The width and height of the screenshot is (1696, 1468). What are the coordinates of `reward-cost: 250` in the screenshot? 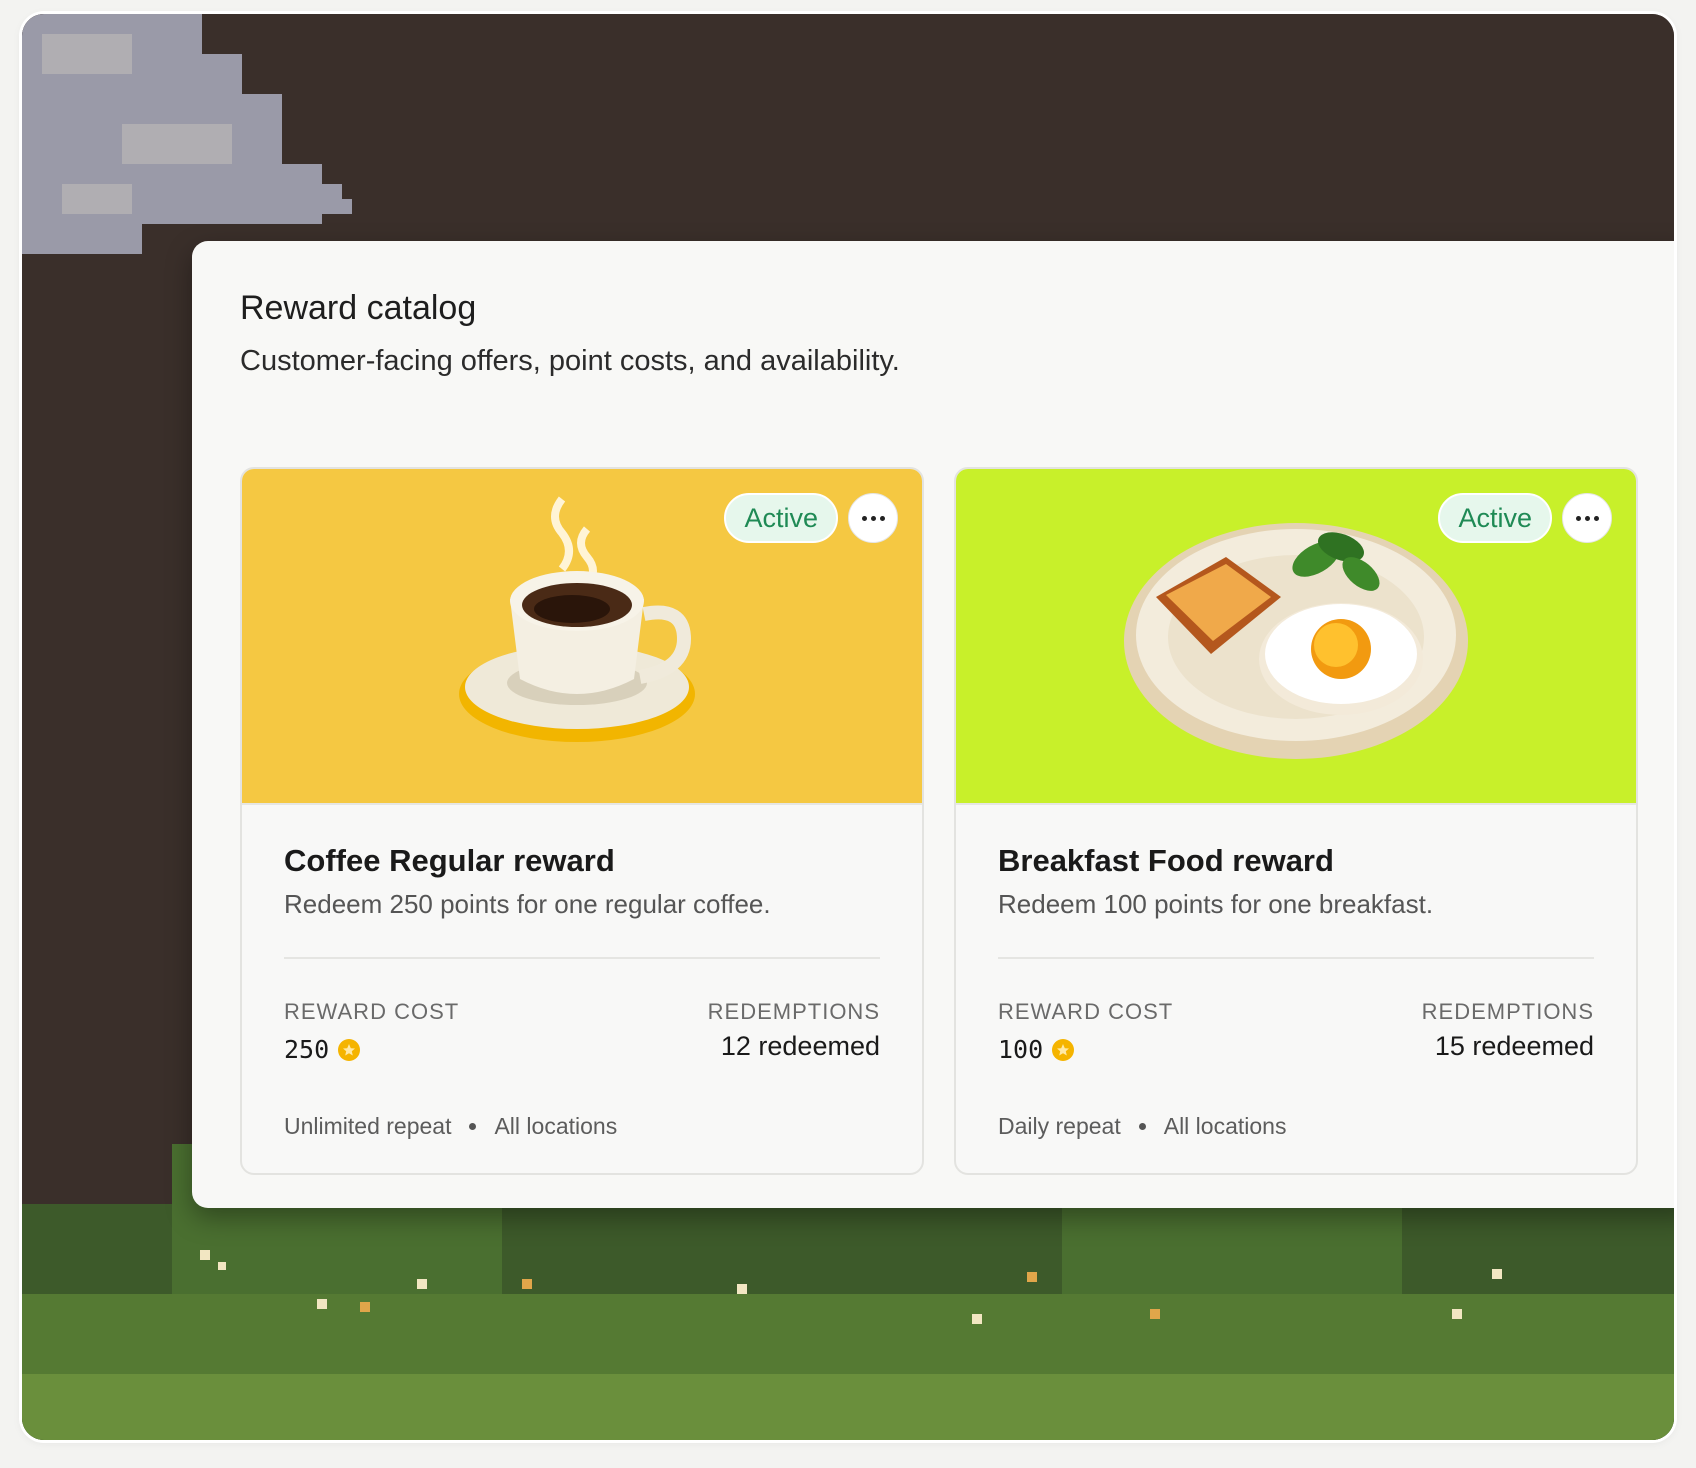 It's located at (322, 1049).